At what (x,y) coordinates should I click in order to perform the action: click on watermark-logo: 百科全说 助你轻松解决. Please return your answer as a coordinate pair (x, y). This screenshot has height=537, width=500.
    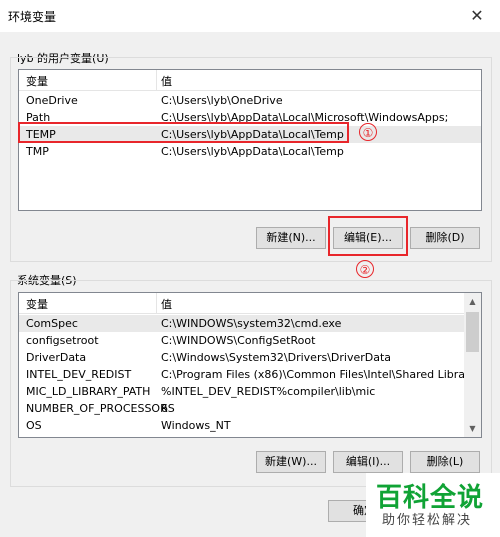
    Looking at the image, I should click on (433, 505).